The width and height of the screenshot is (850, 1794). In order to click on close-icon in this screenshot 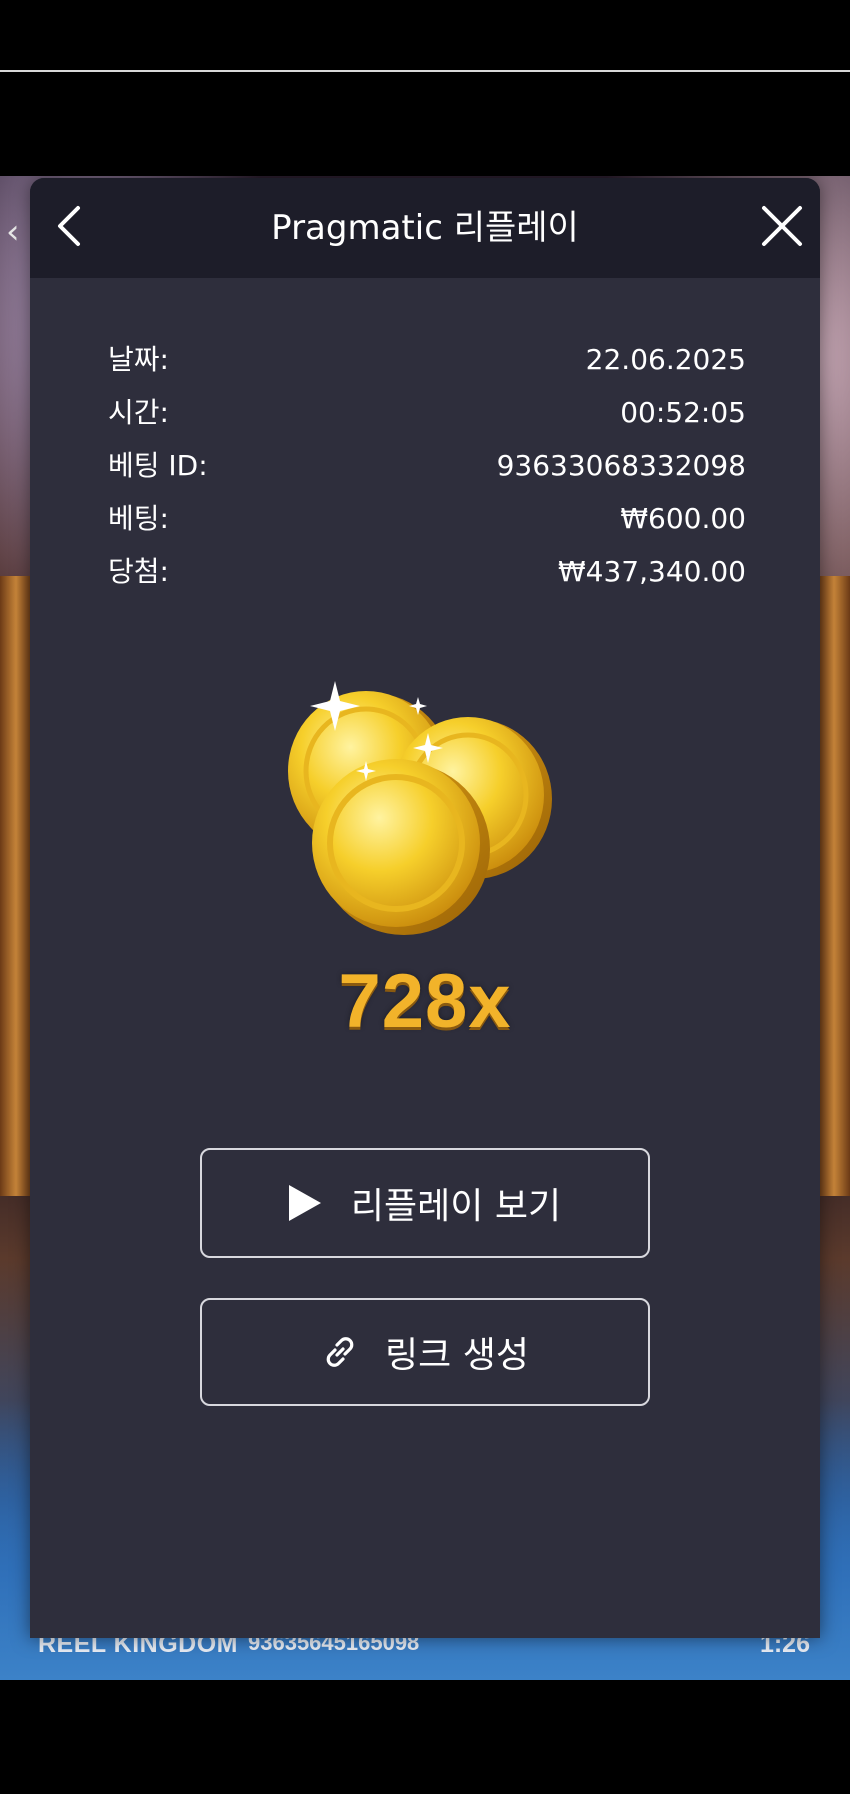, I will do `click(782, 226)`.